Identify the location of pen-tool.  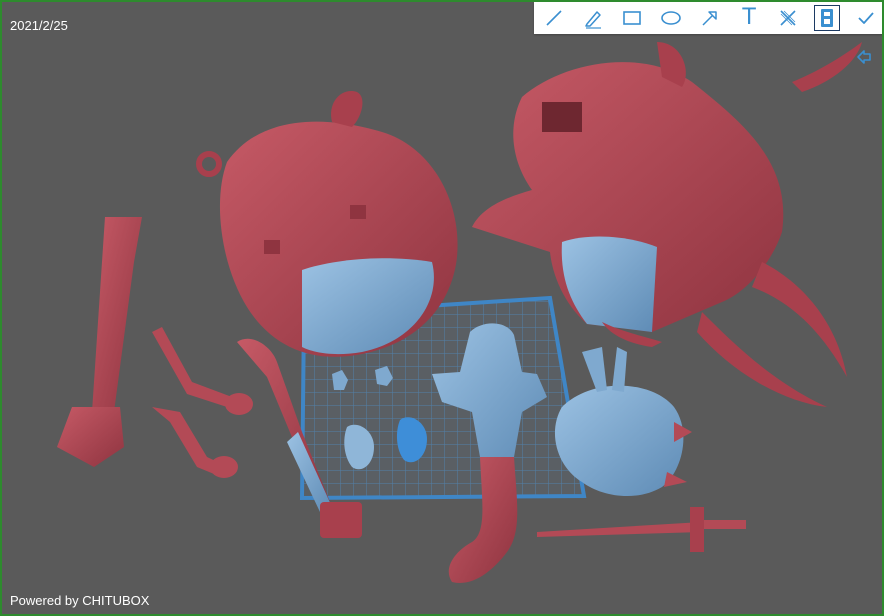
(592, 18).